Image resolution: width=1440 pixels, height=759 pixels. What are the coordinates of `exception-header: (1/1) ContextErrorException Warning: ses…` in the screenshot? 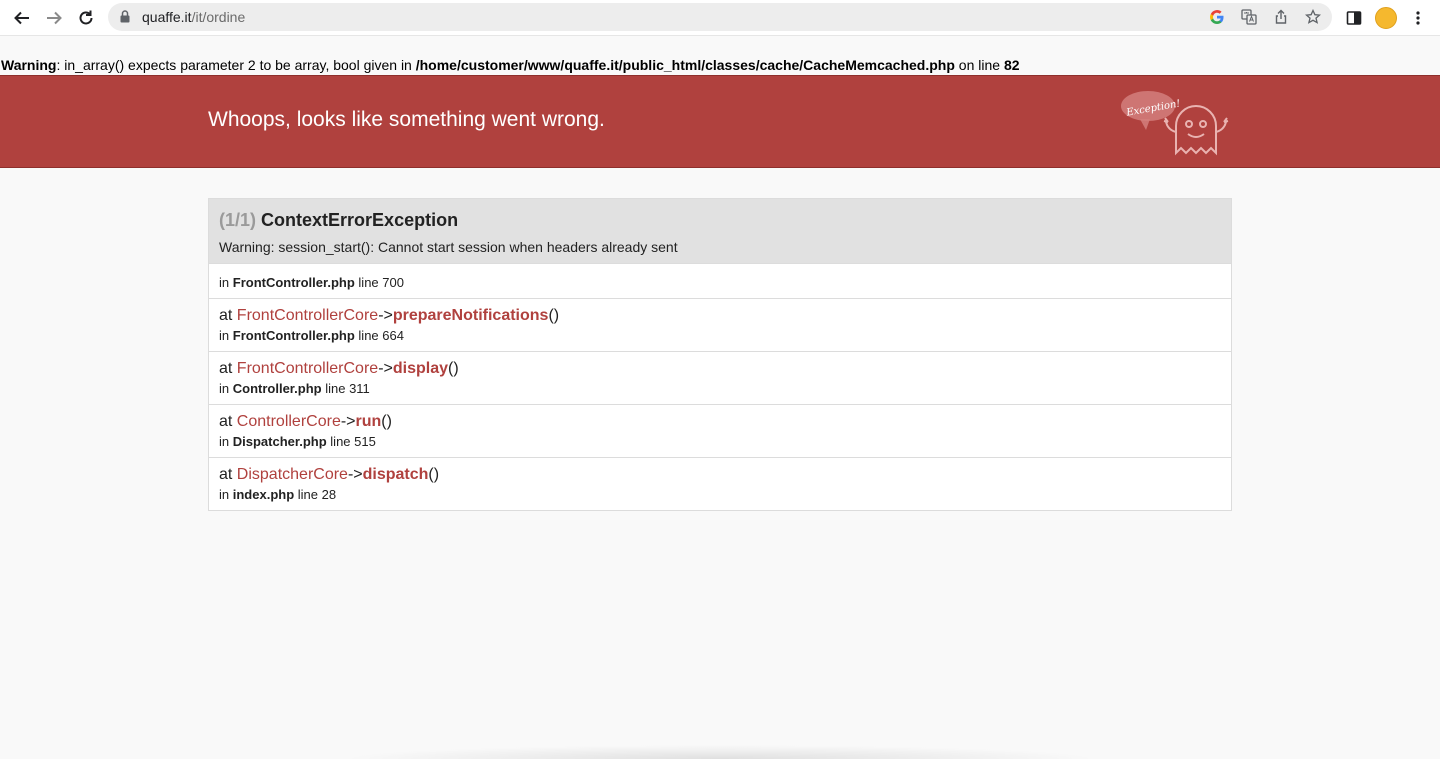 It's located at (720, 231).